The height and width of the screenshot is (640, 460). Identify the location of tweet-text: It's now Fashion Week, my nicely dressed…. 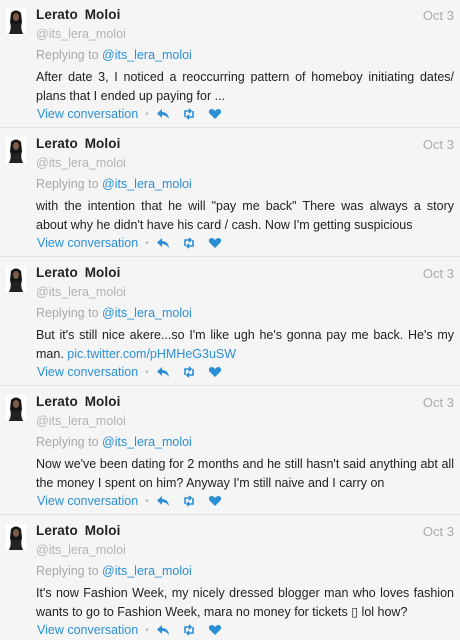
(245, 603).